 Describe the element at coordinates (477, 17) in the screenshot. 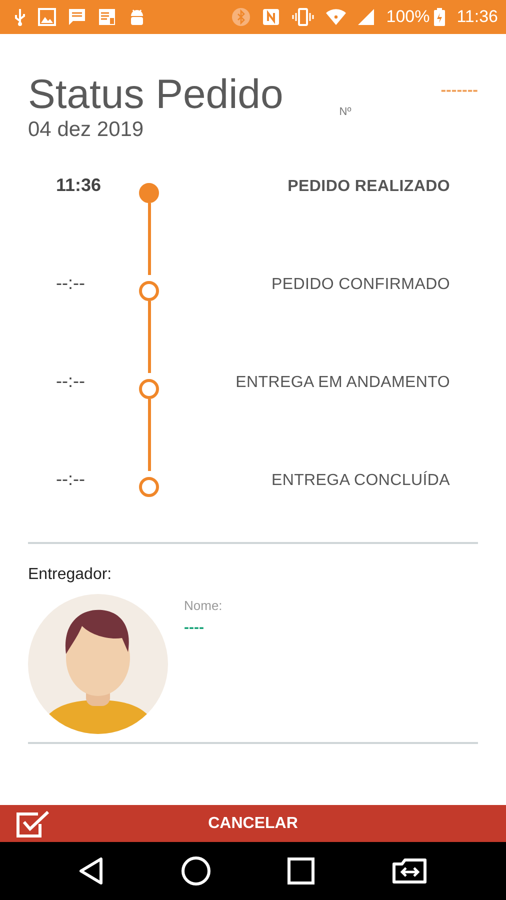

I see `clock-time: 11:36` at that location.